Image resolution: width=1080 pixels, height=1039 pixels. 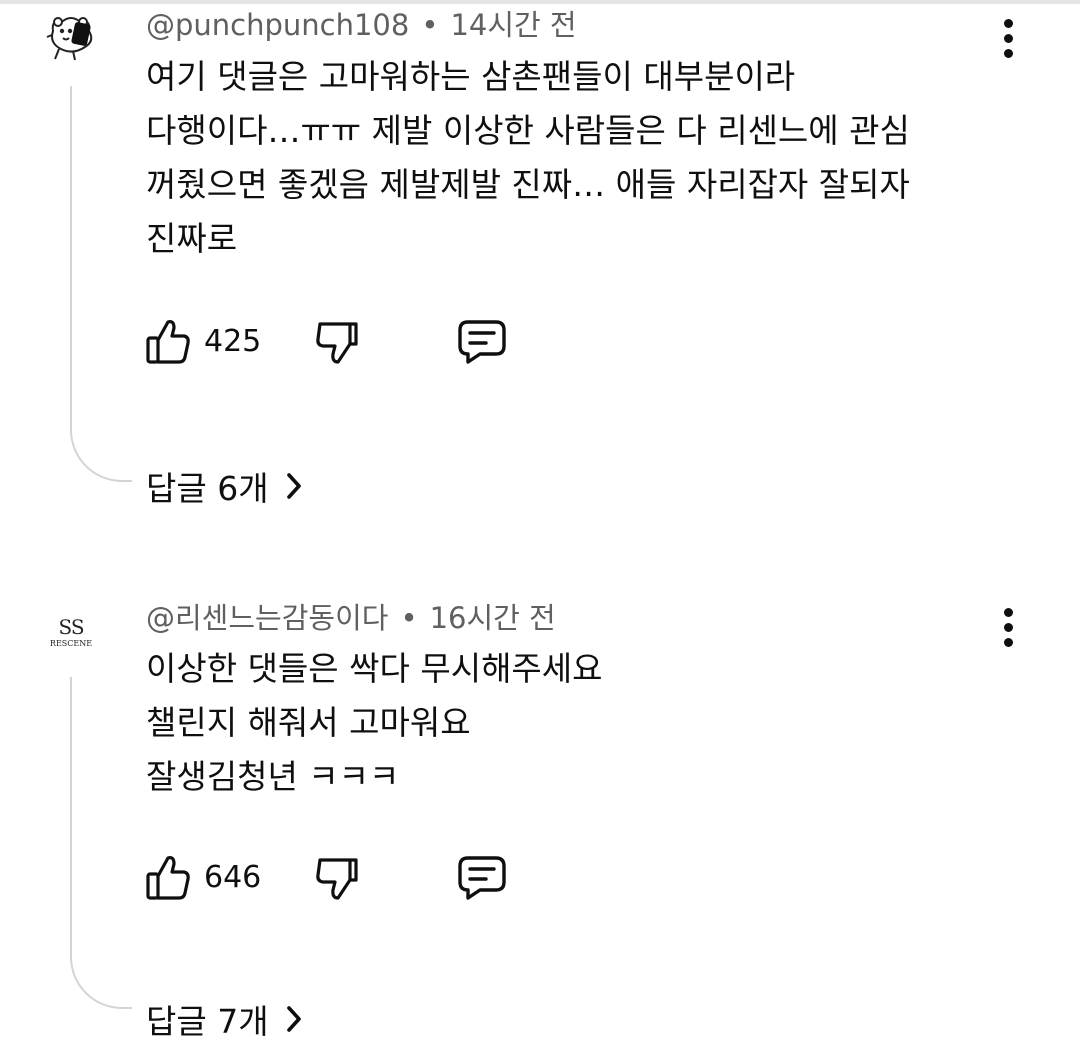 What do you see at coordinates (233, 341) in the screenshot?
I see `like-count: 425` at bounding box center [233, 341].